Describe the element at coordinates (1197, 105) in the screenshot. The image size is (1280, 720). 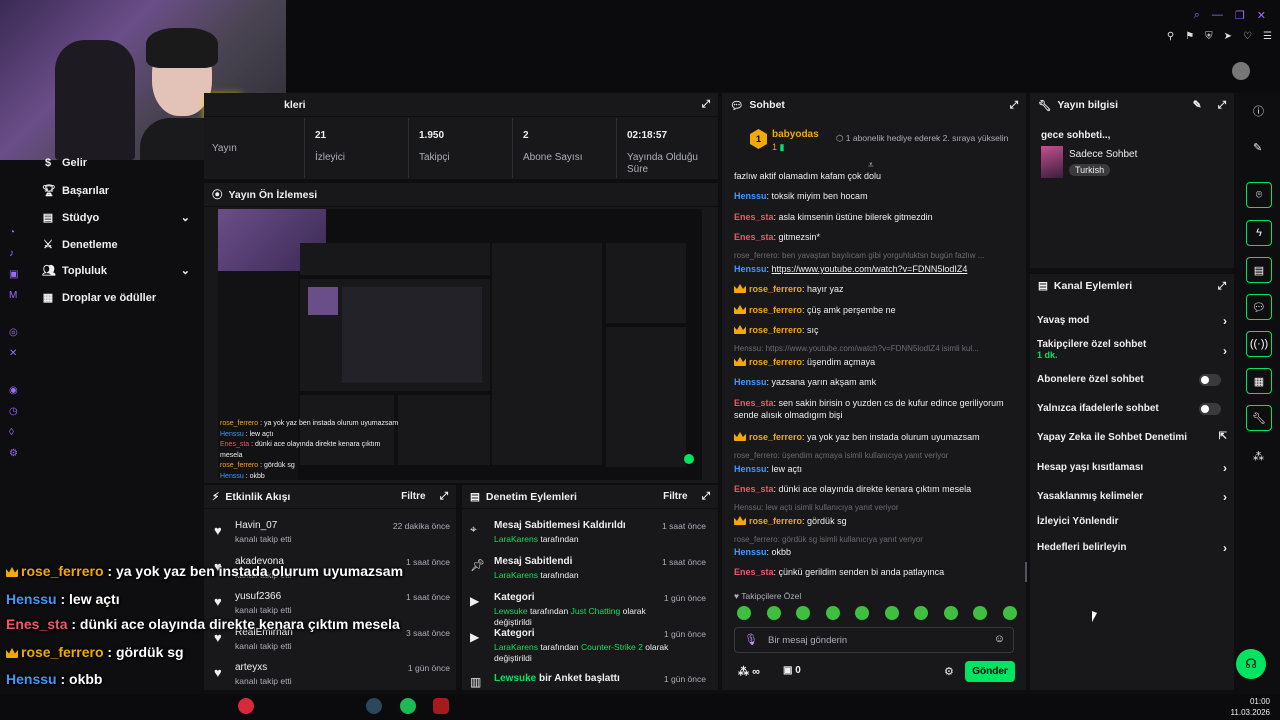
I see `edit-icon: ✎` at that location.